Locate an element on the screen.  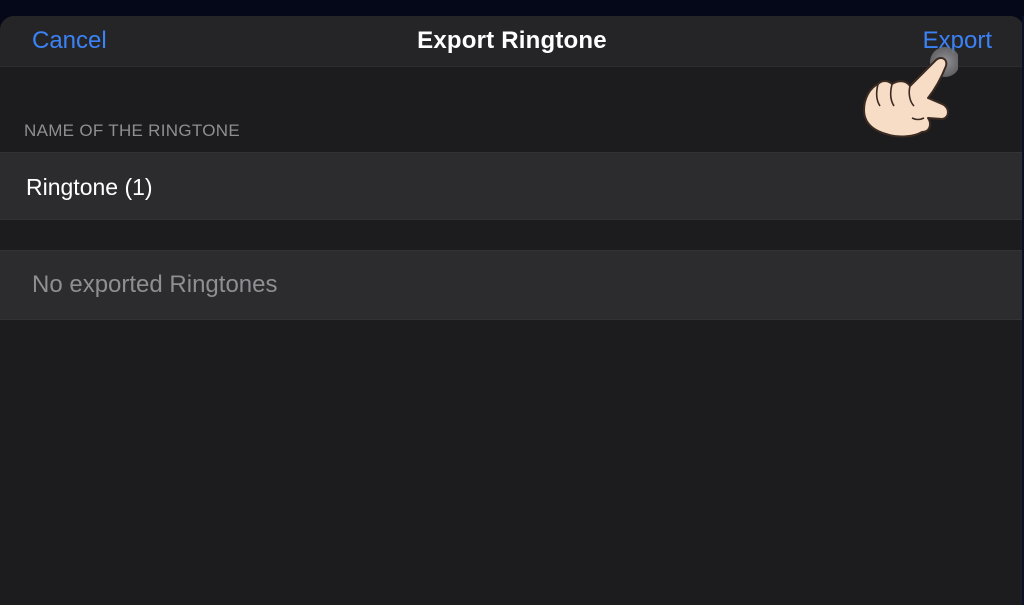
ringtone-name-field is located at coordinates (476, 187).